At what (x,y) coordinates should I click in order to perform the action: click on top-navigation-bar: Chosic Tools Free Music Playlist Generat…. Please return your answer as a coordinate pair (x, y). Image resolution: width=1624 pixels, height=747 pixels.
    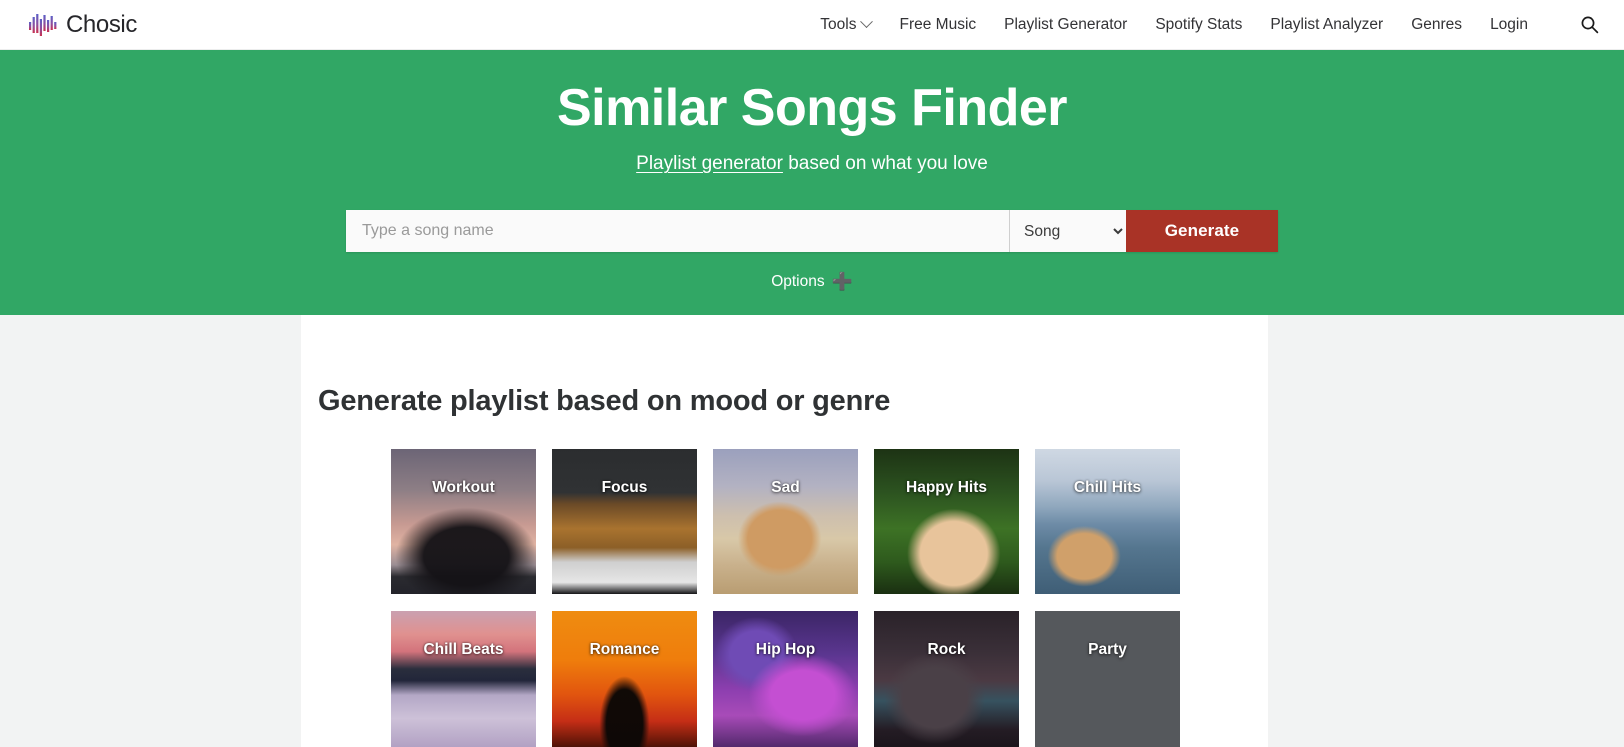
    Looking at the image, I should click on (812, 25).